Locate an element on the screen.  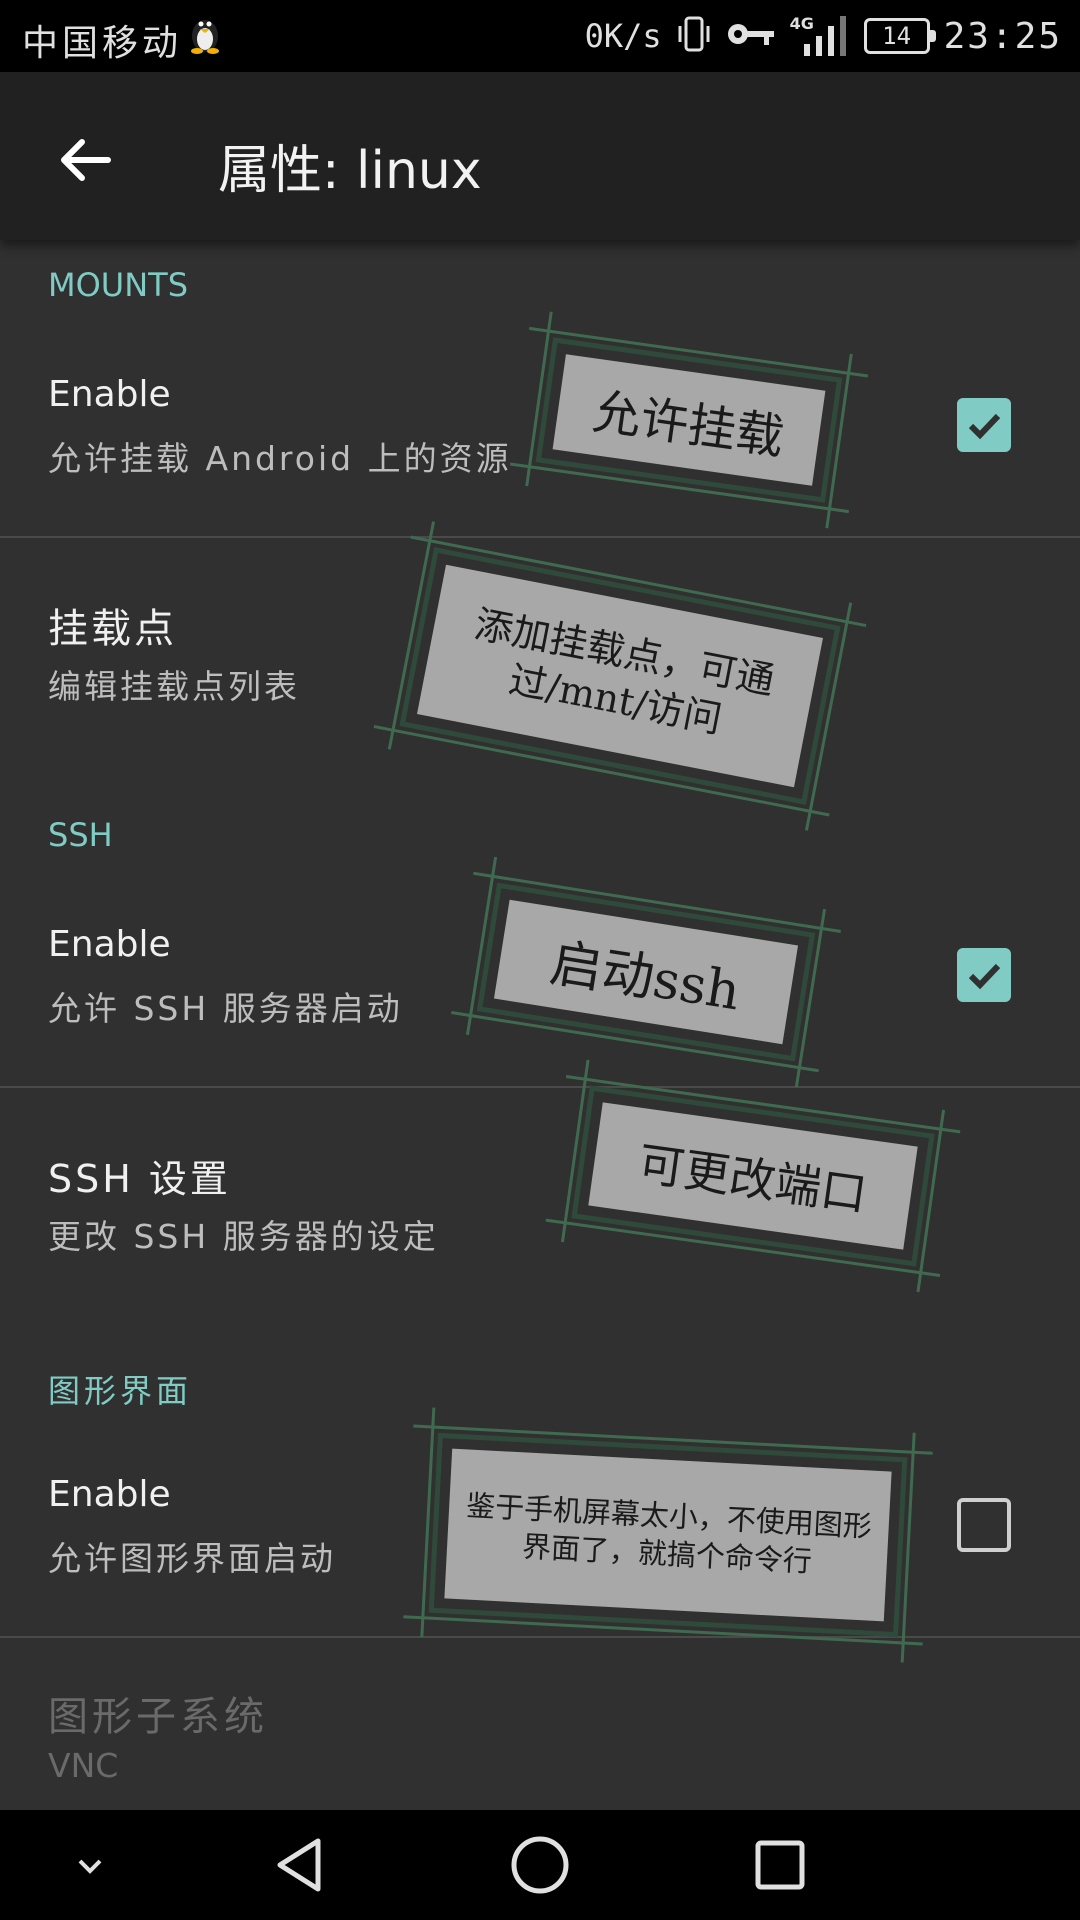
collapse-button is located at coordinates (90, 1865).